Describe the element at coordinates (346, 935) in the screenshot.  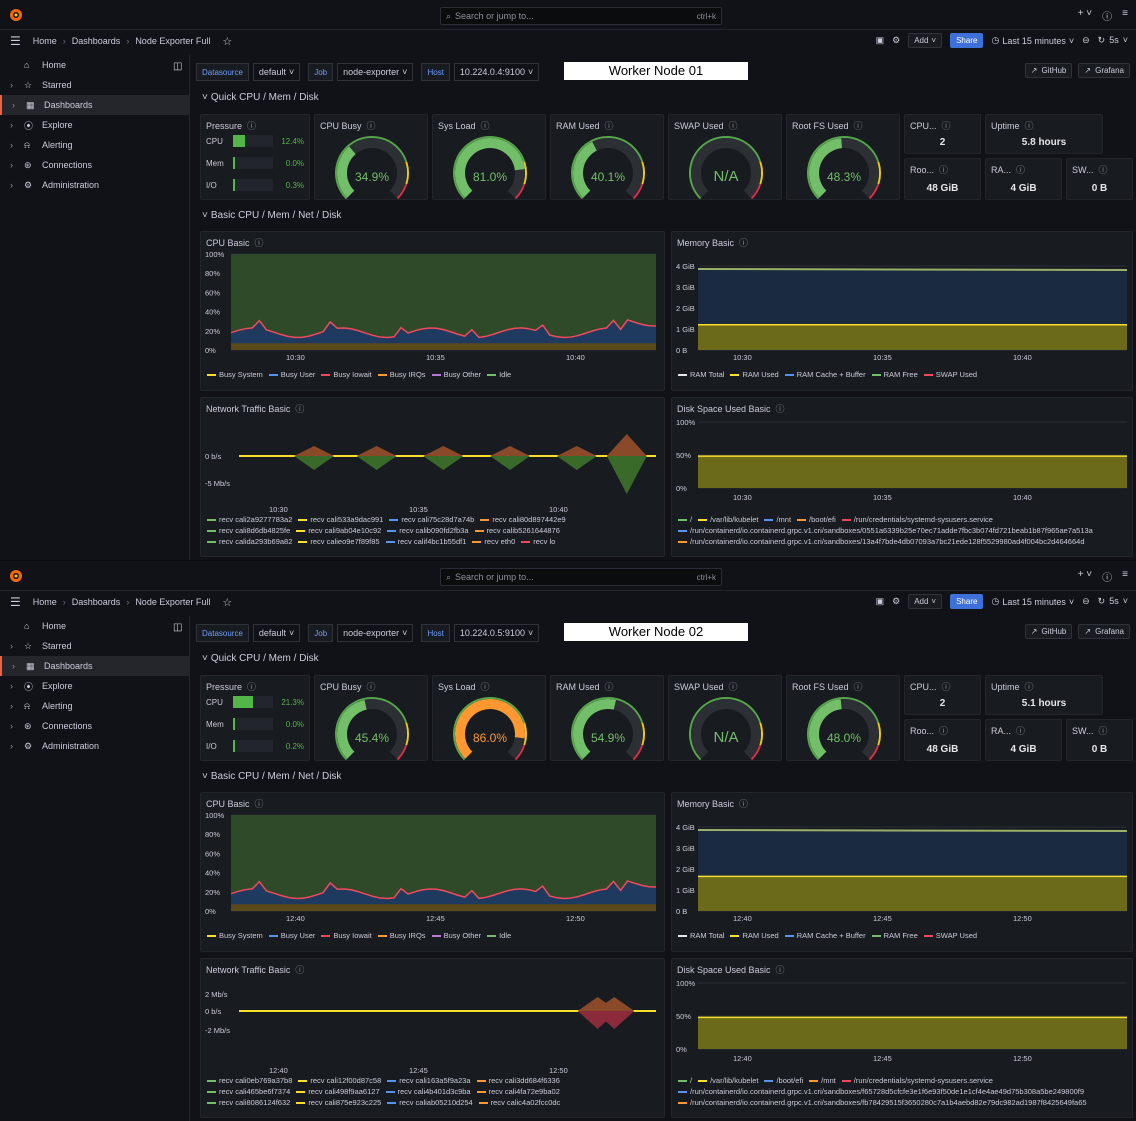
I see `legend-item: Busy Iowait` at that location.